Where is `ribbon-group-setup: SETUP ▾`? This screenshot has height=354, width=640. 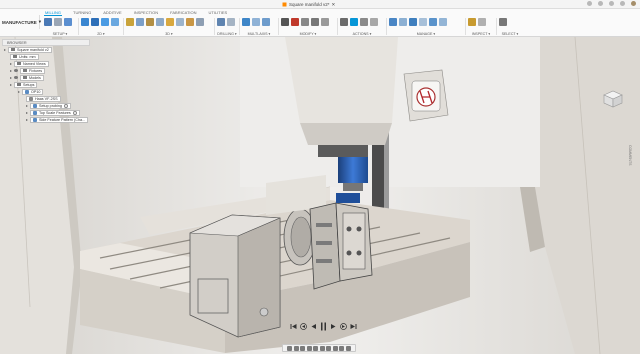 ribbon-group-setup: SETUP ▾ is located at coordinates (60, 26).